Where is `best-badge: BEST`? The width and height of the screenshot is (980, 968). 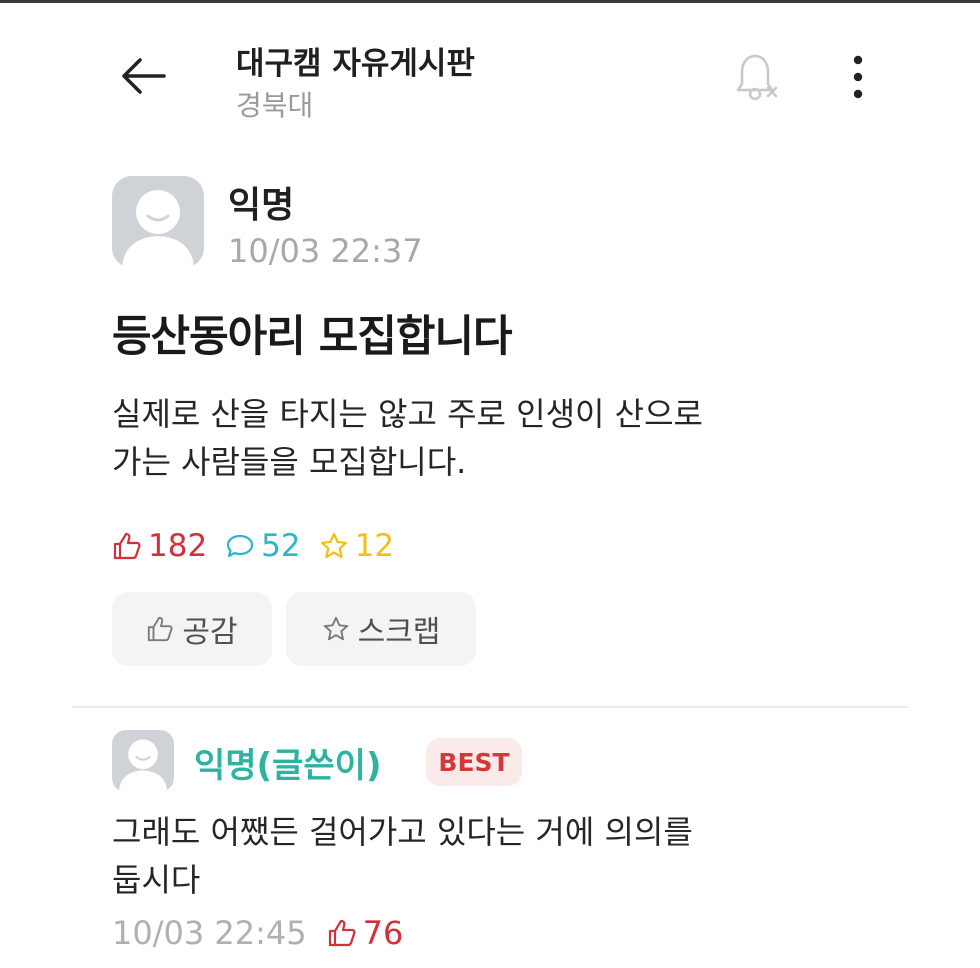 best-badge: BEST is located at coordinates (474, 762).